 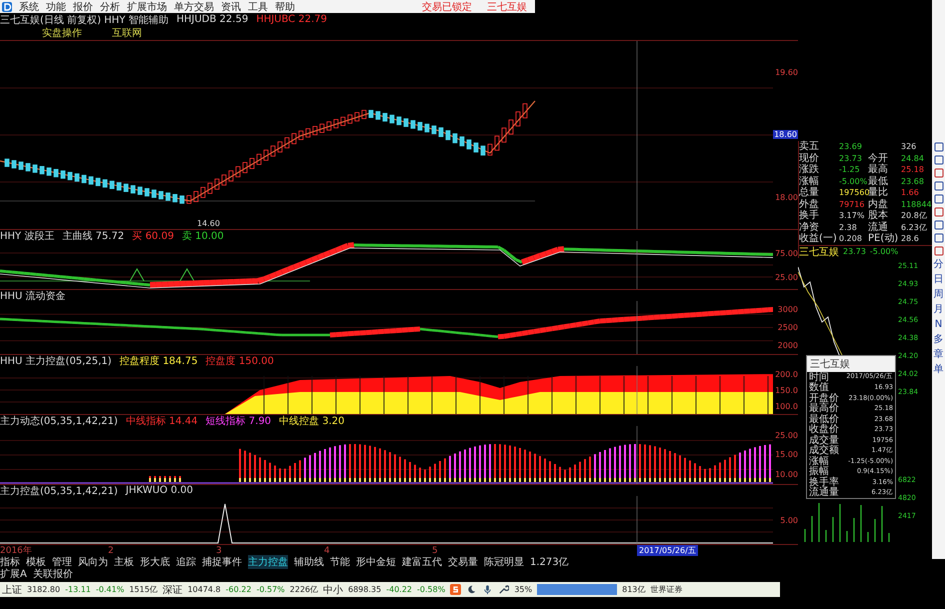 I want to click on menu-item: 报价, so click(x=83, y=7).